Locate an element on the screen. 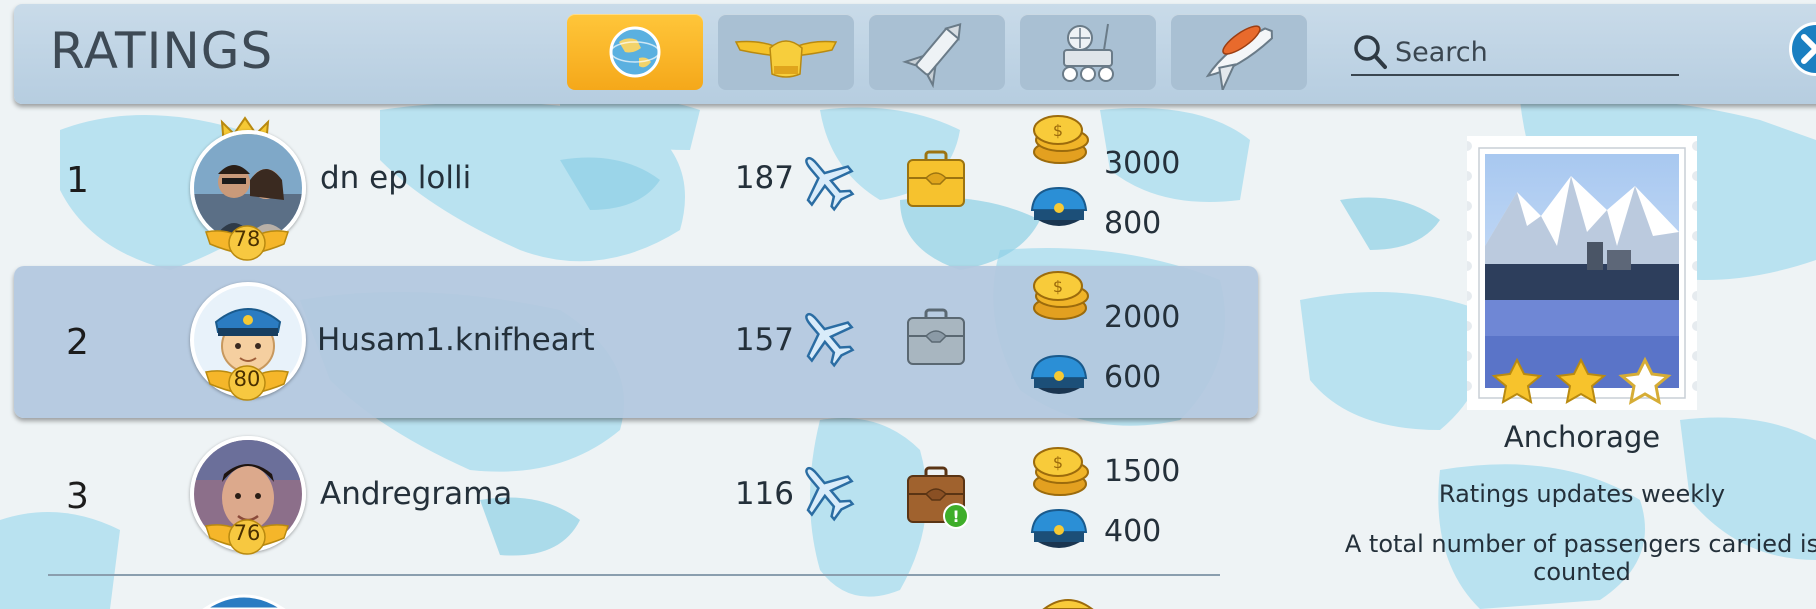 The image size is (1816, 609). tab-shuttles is located at coordinates (1239, 52).